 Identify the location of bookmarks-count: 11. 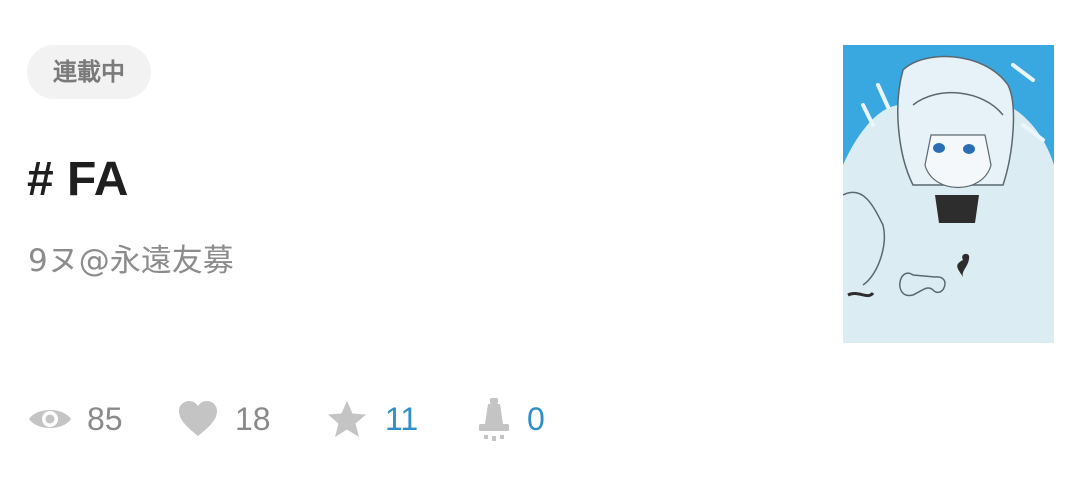
(402, 419).